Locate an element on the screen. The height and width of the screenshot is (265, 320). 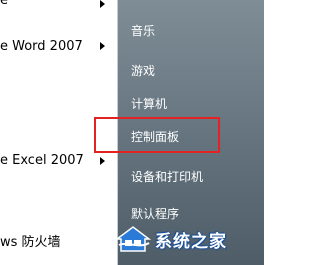
program-item-label: e is located at coordinates (4, 4).